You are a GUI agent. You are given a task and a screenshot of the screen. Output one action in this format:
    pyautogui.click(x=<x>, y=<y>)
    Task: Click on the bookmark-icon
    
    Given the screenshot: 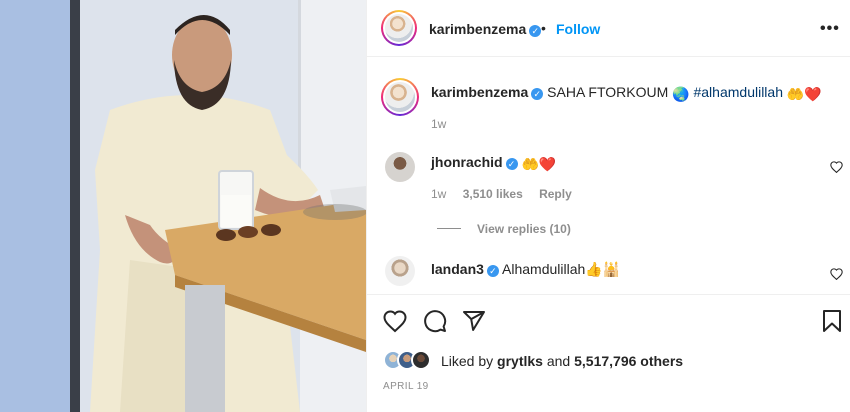 What is the action you would take?
    pyautogui.click(x=833, y=322)
    